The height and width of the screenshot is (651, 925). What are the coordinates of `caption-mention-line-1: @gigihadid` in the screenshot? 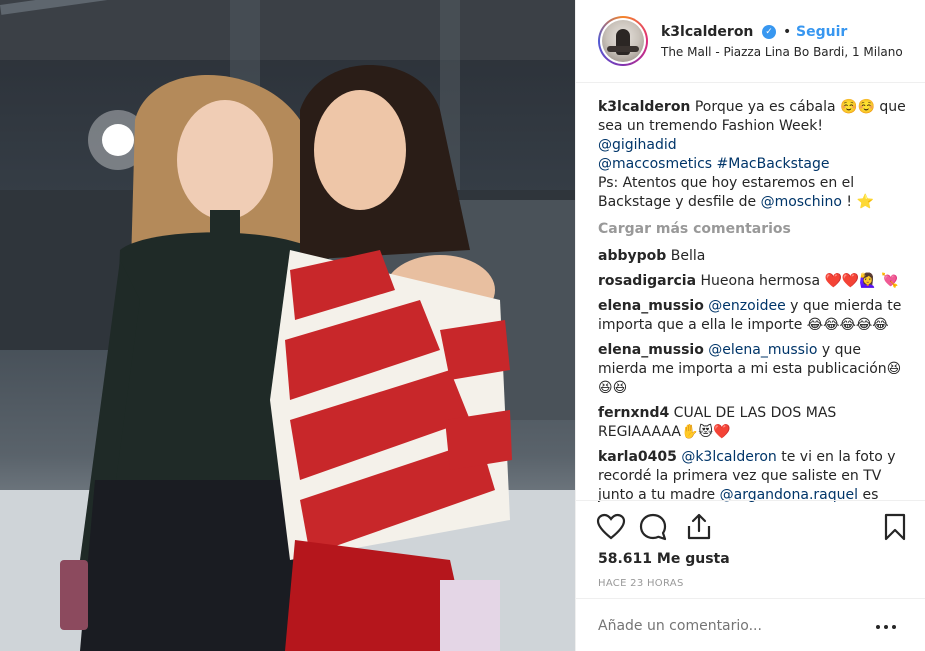 It's located at (753, 145).